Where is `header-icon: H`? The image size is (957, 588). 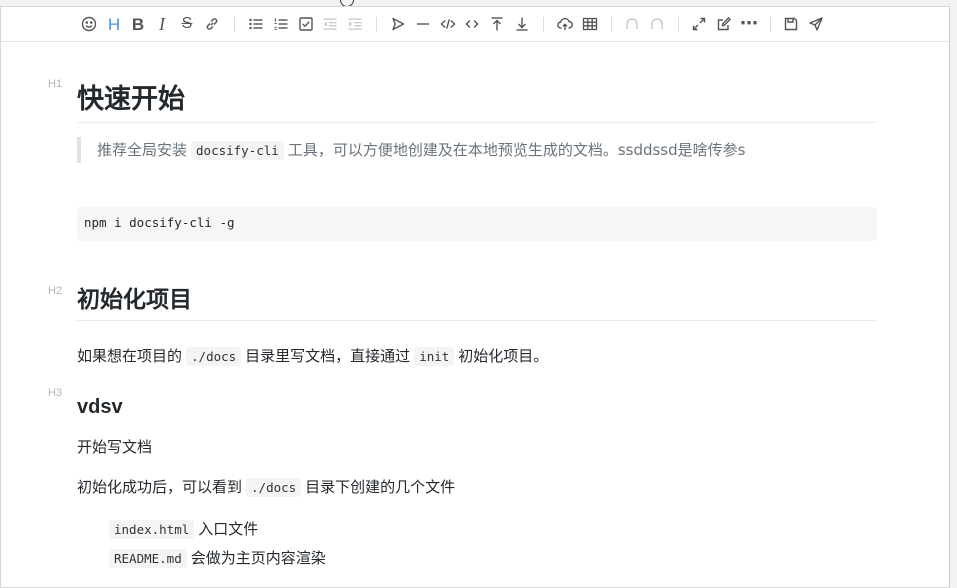 header-icon: H is located at coordinates (114, 24).